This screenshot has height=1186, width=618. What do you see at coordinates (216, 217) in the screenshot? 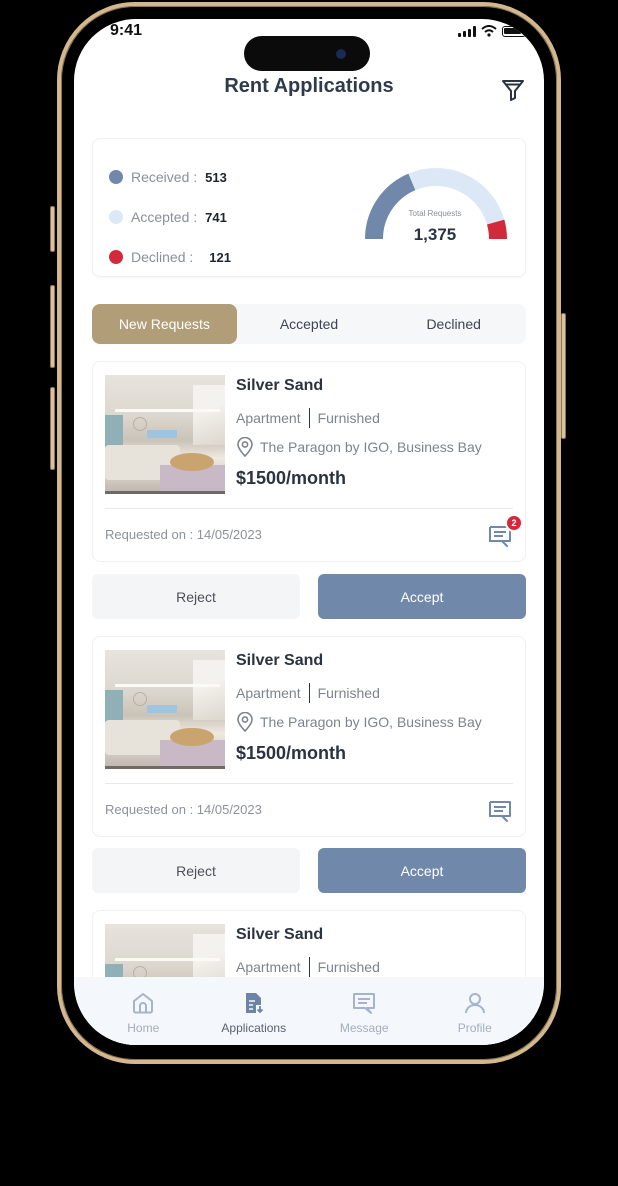
I see `legend-value: 741` at bounding box center [216, 217].